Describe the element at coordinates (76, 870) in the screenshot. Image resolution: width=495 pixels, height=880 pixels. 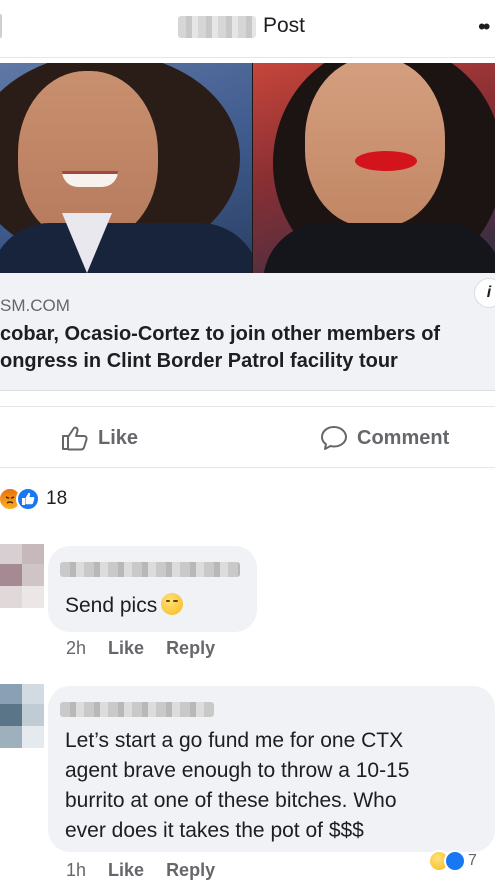
I see `comment-time: 1h` at that location.